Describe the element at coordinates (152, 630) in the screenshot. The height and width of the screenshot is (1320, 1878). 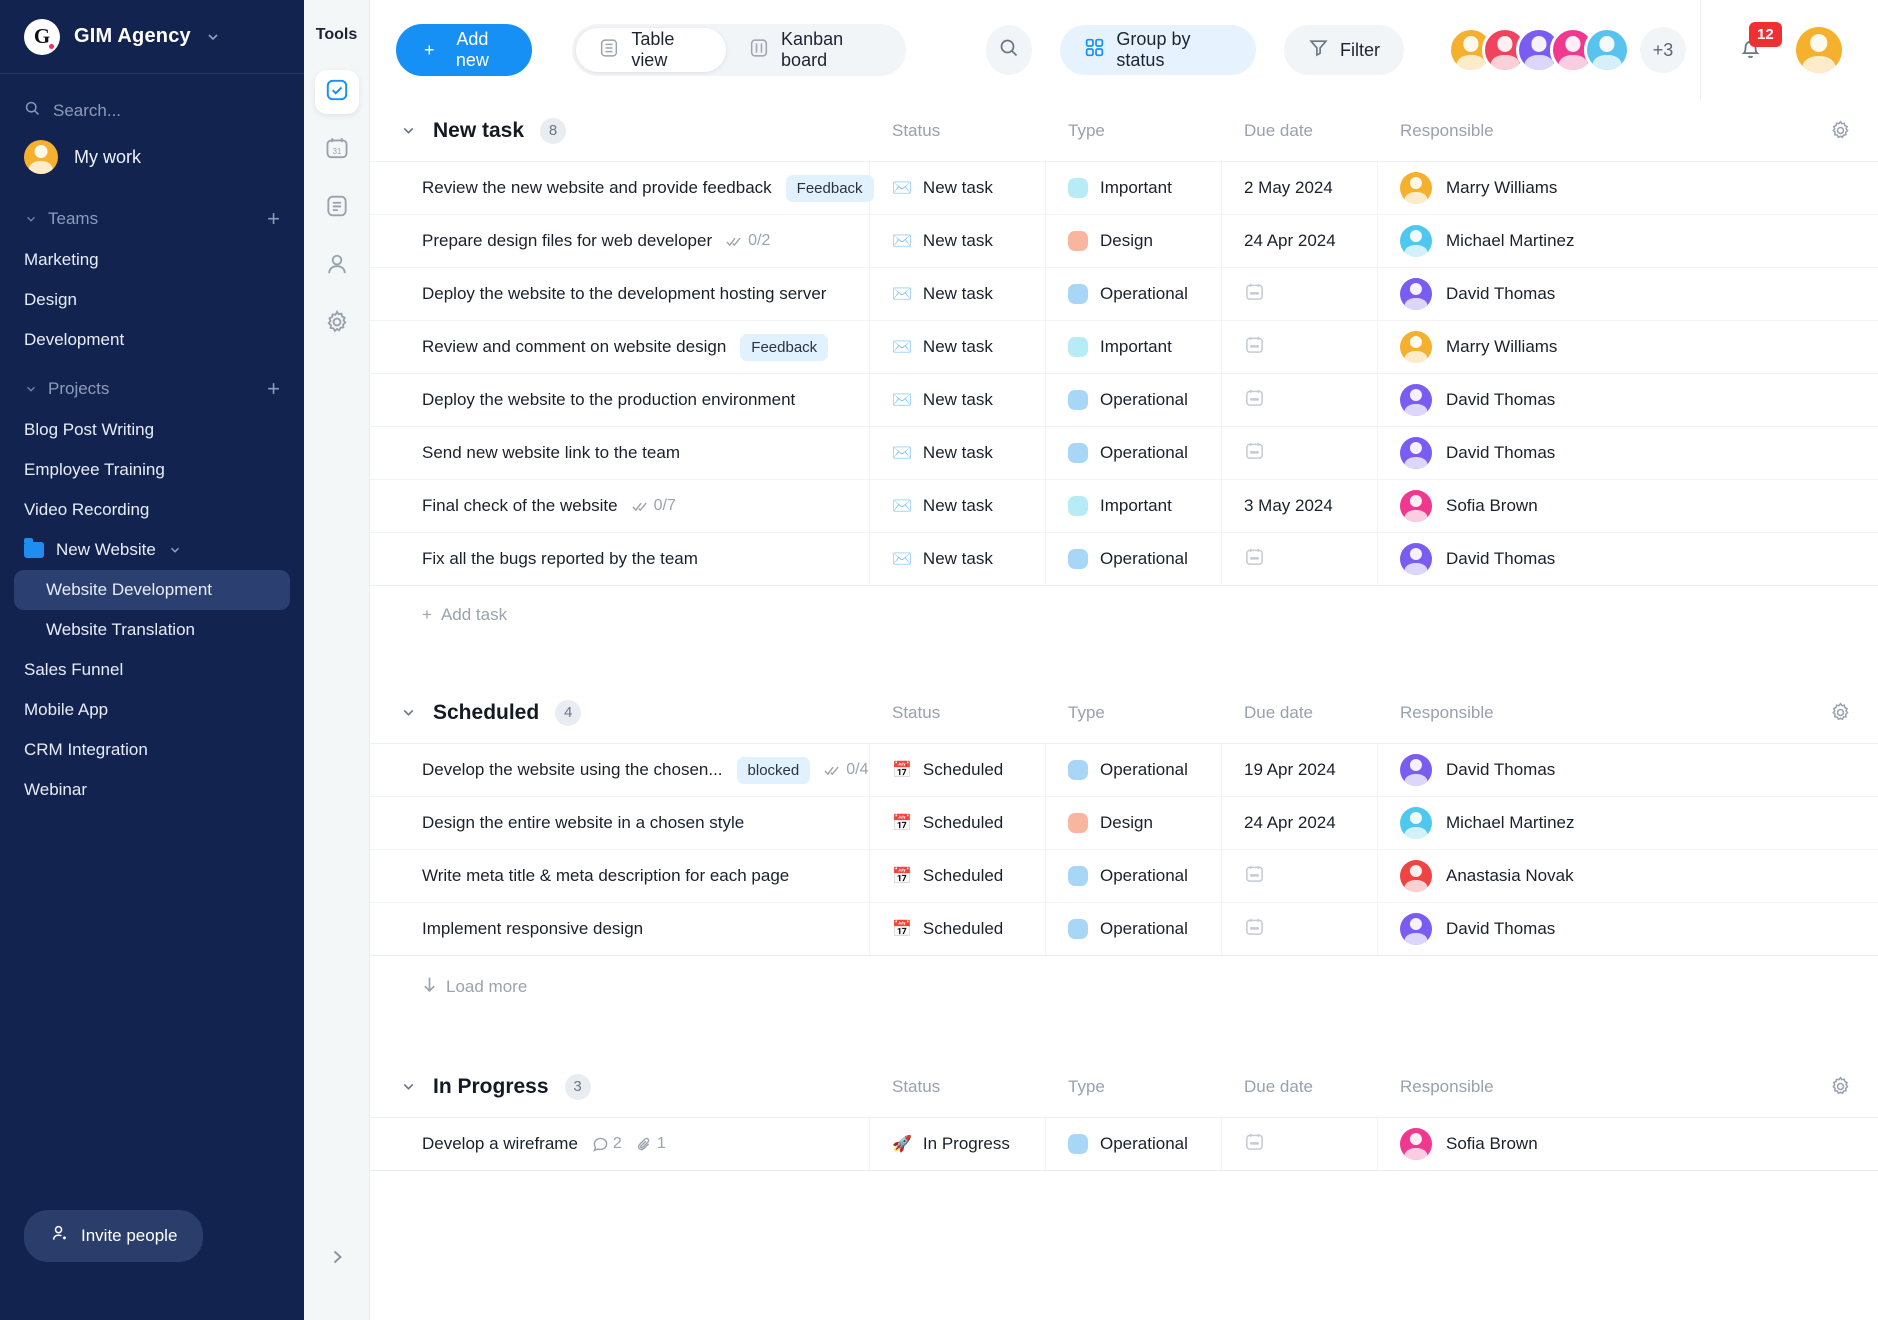
I see `sidebar-item-website-translation: Website Translation` at that location.